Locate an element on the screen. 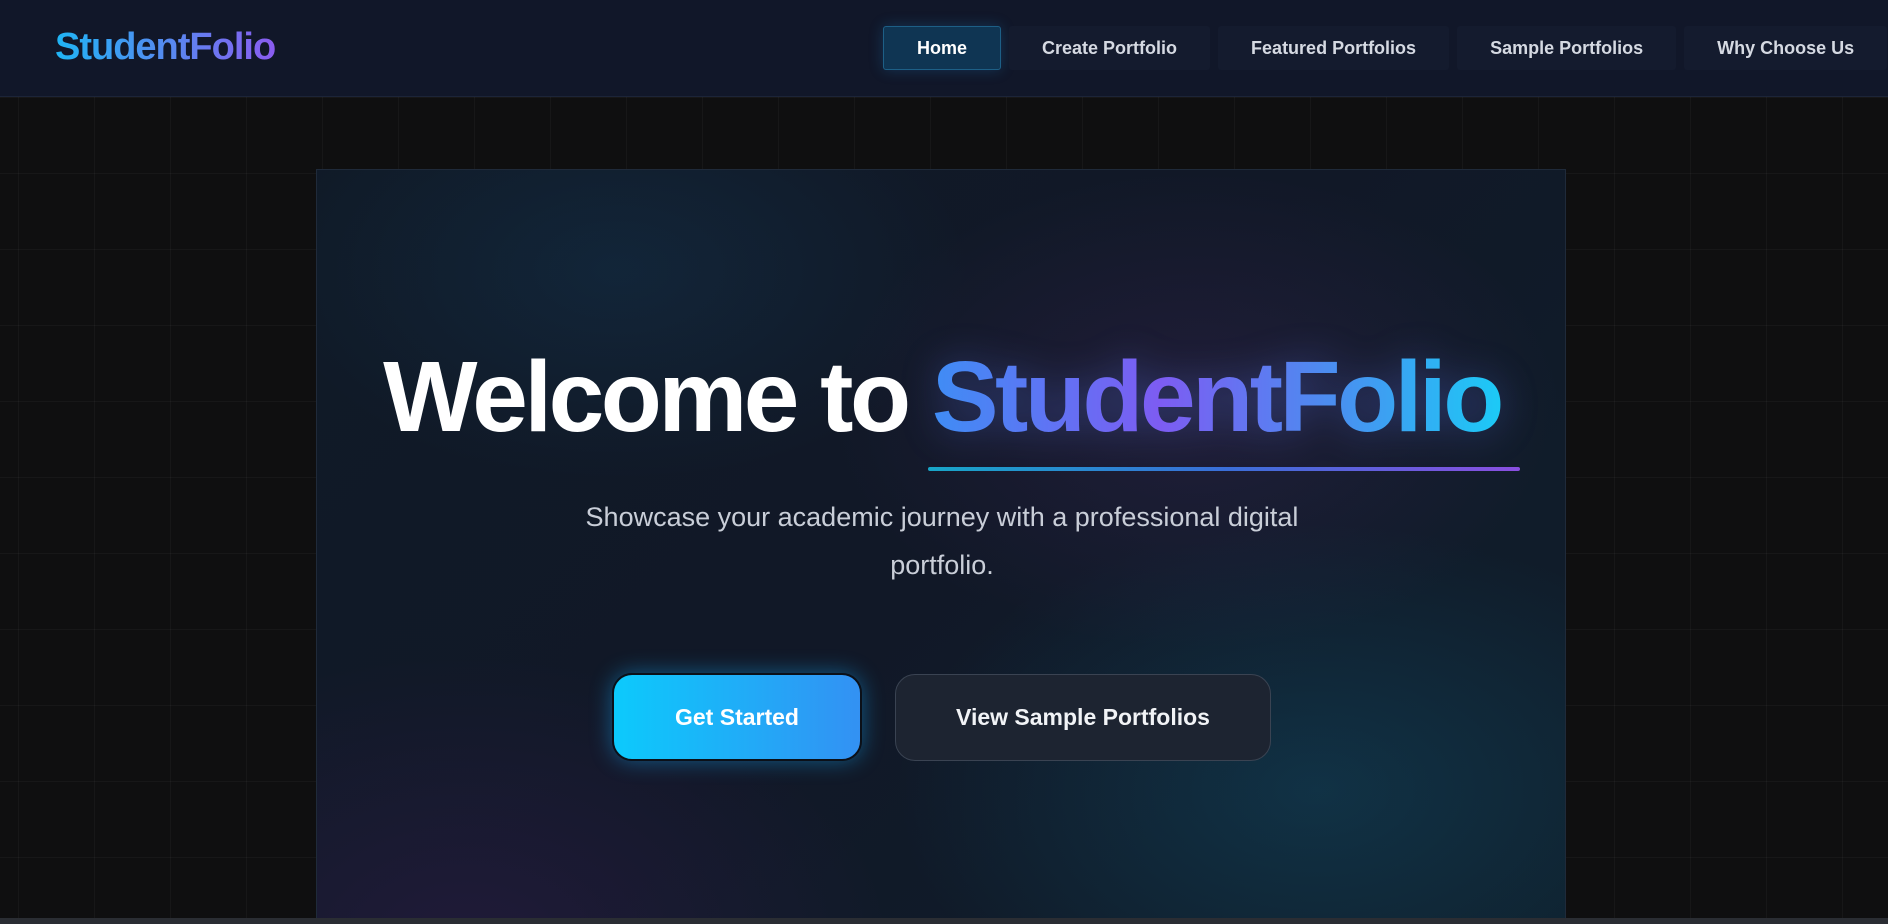 The image size is (1888, 924). nav-link-sample-portfolios: Sample Portfolios is located at coordinates (1567, 48).